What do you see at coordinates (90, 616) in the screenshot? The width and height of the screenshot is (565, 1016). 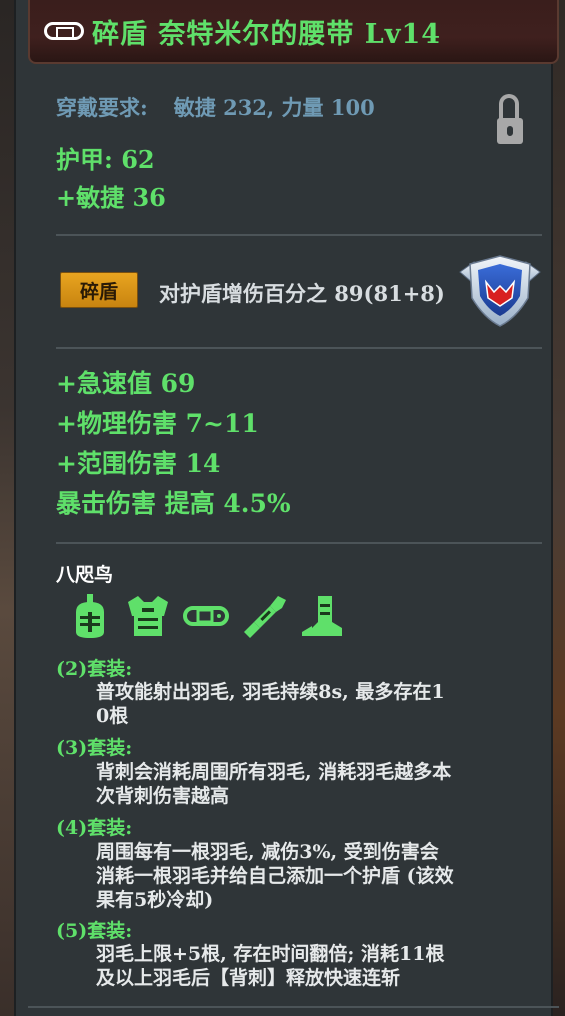 I see `helmet-icon` at bounding box center [90, 616].